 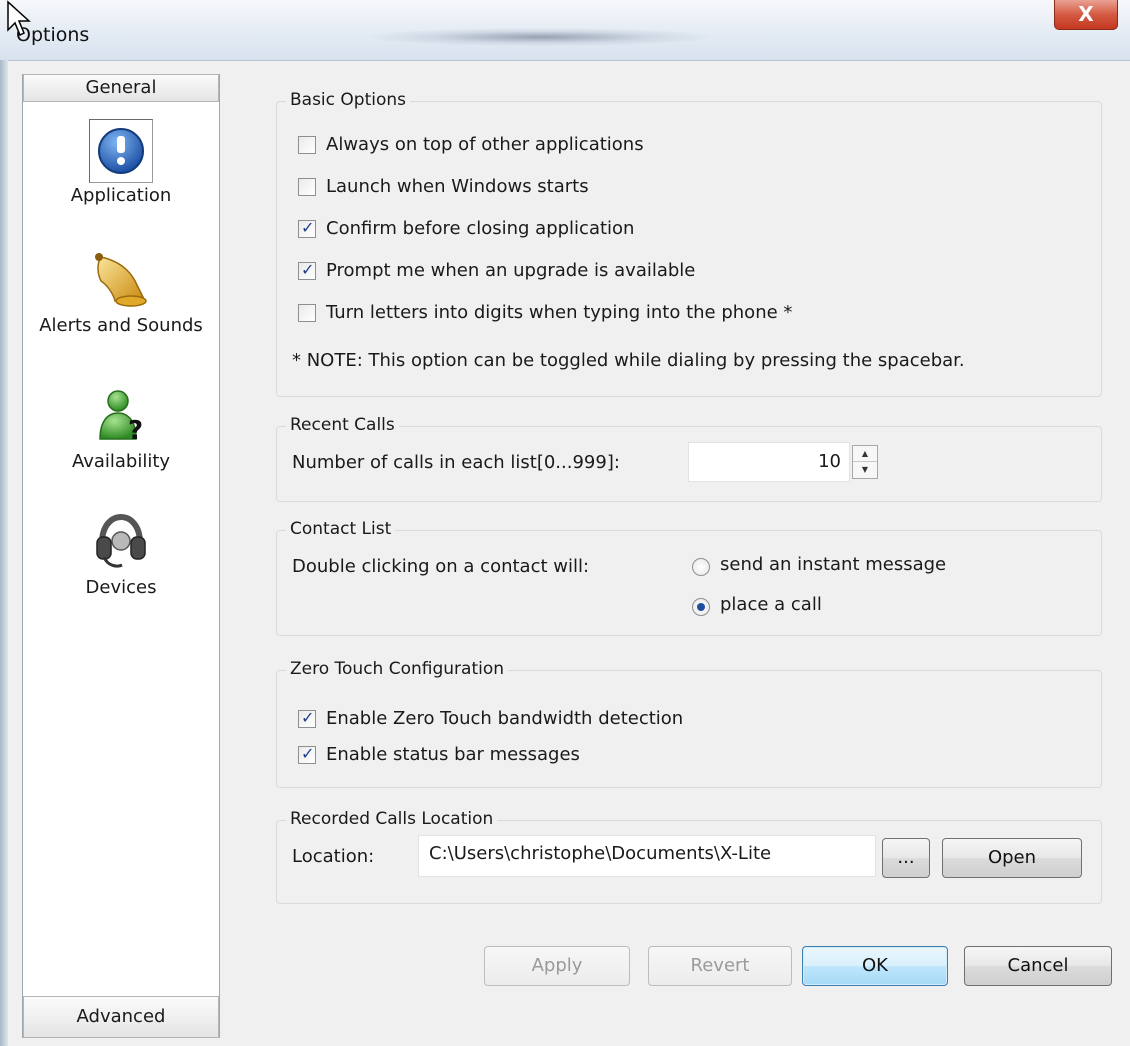 I want to click on revert-button: Revert, so click(x=720, y=966).